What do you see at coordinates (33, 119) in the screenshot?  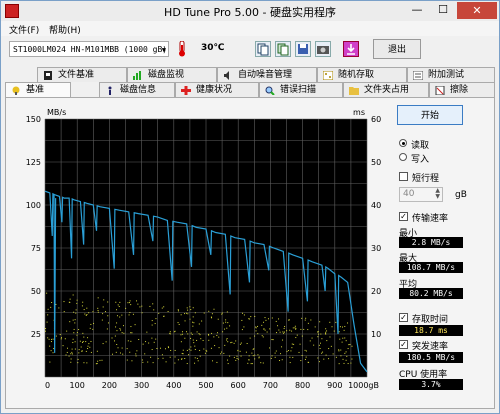 I see `y-left-tick-label: 150` at bounding box center [33, 119].